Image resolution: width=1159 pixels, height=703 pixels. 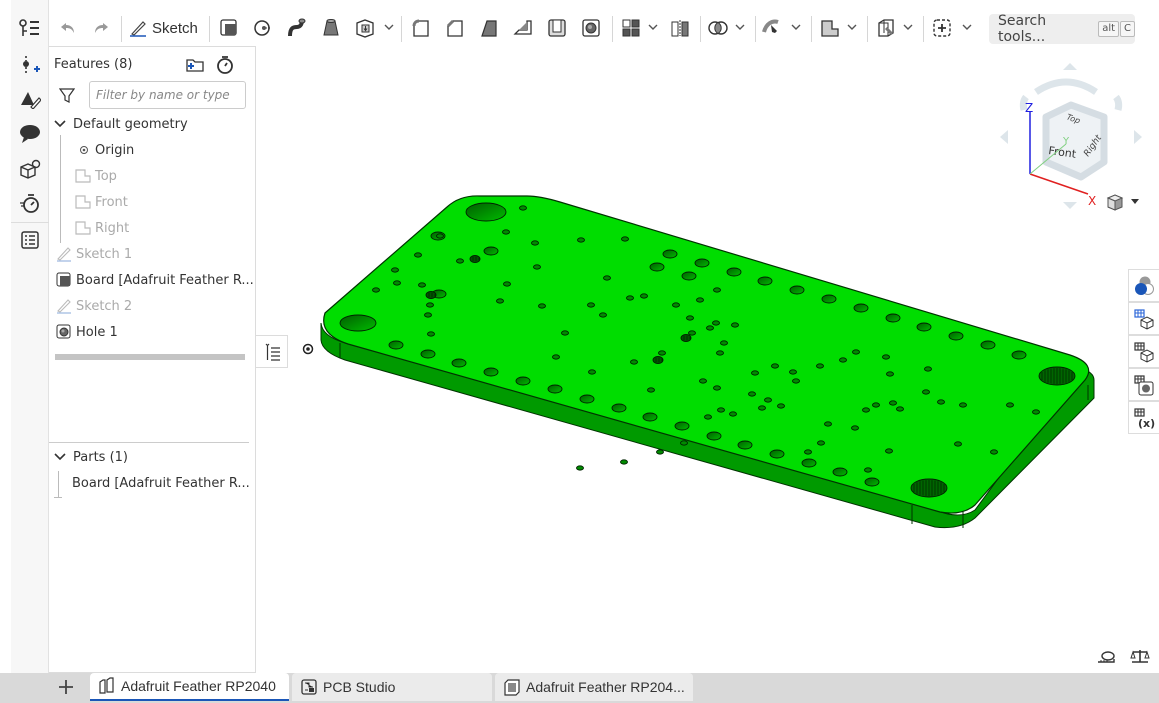 I want to click on insert-button, so click(x=942, y=28).